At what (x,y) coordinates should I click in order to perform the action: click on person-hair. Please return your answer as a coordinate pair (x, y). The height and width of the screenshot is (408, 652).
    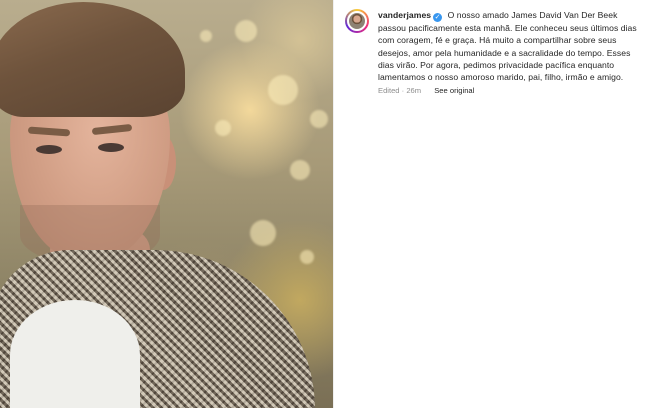
    Looking at the image, I should click on (92, 59).